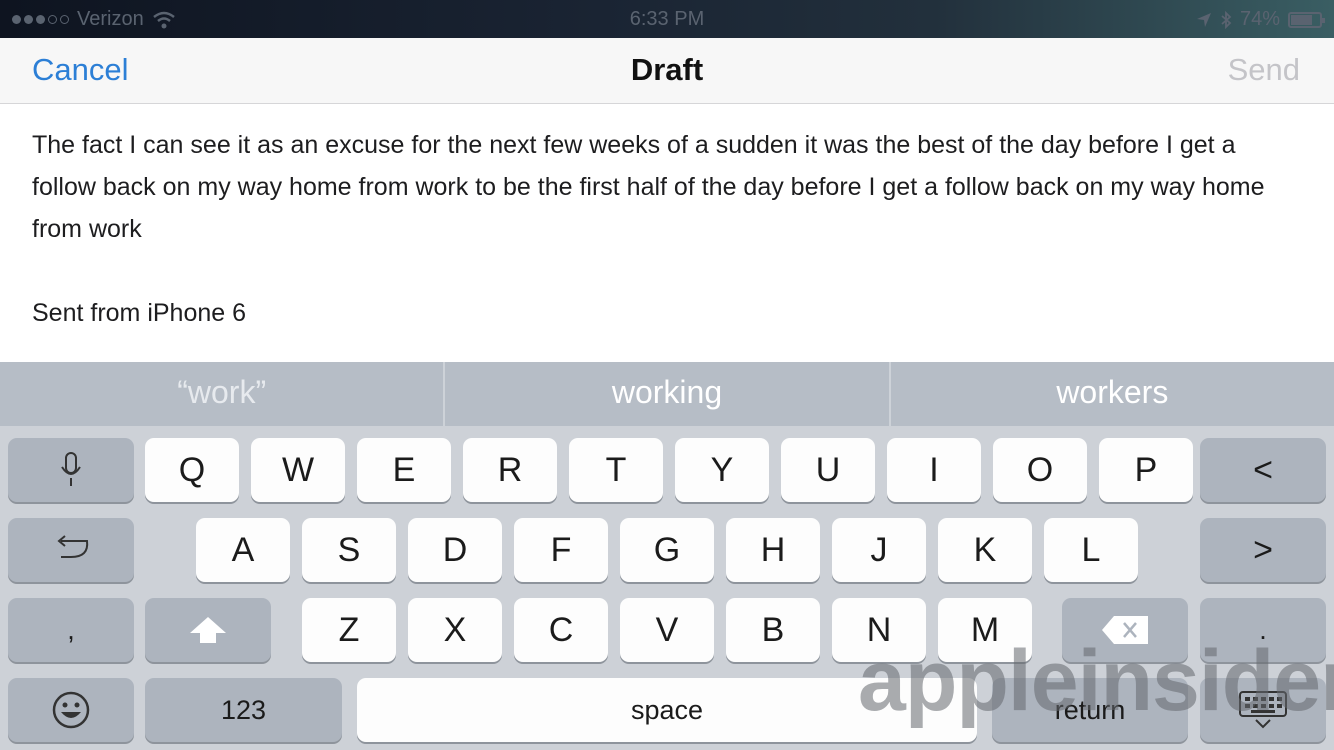 The width and height of the screenshot is (1334, 750). Describe the element at coordinates (73, 546) in the screenshot. I see `undo-icon` at that location.